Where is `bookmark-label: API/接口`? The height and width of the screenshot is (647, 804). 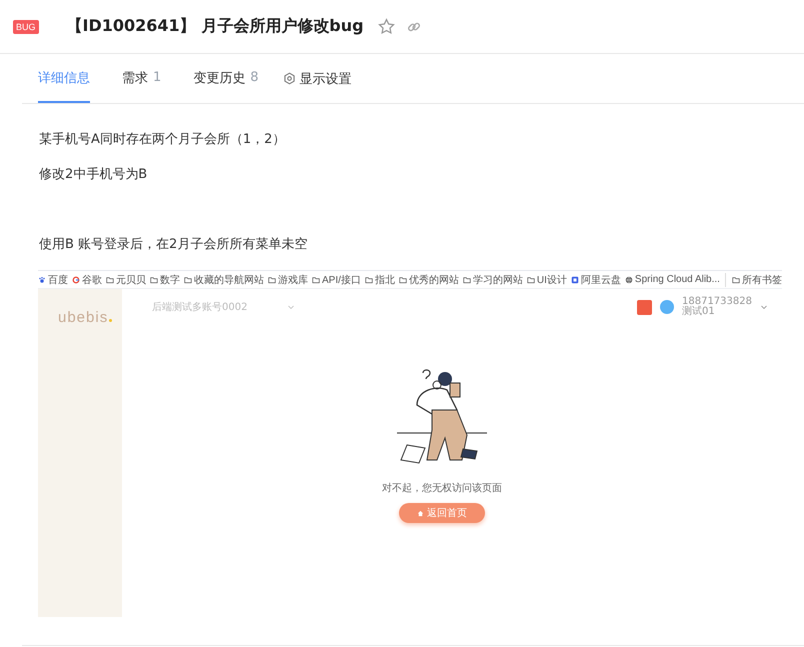 bookmark-label: API/接口 is located at coordinates (341, 280).